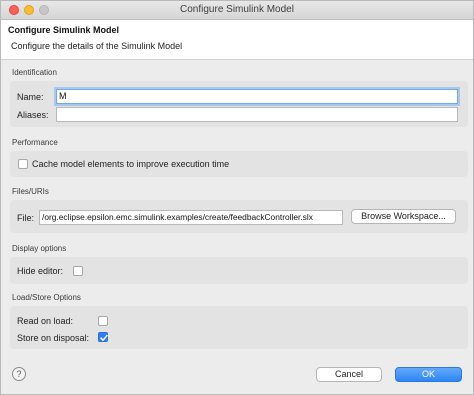 The height and width of the screenshot is (395, 474). I want to click on name-input: M, so click(257, 96).